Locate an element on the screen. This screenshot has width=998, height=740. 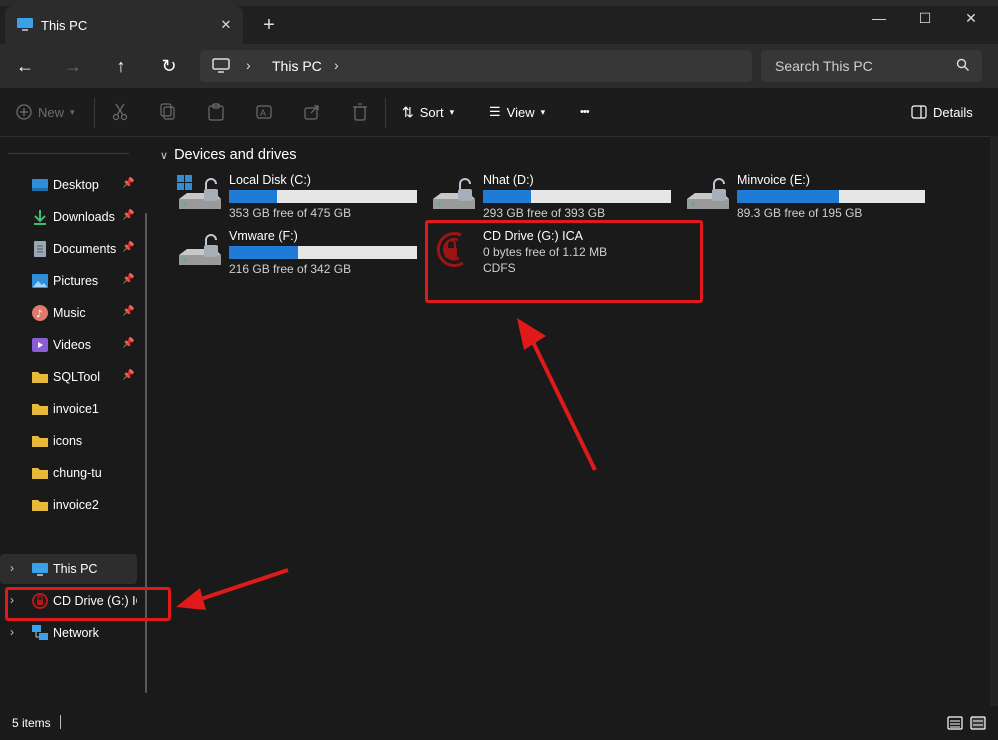
drive-name: Vmware (F:) is located at coordinates (263, 236).